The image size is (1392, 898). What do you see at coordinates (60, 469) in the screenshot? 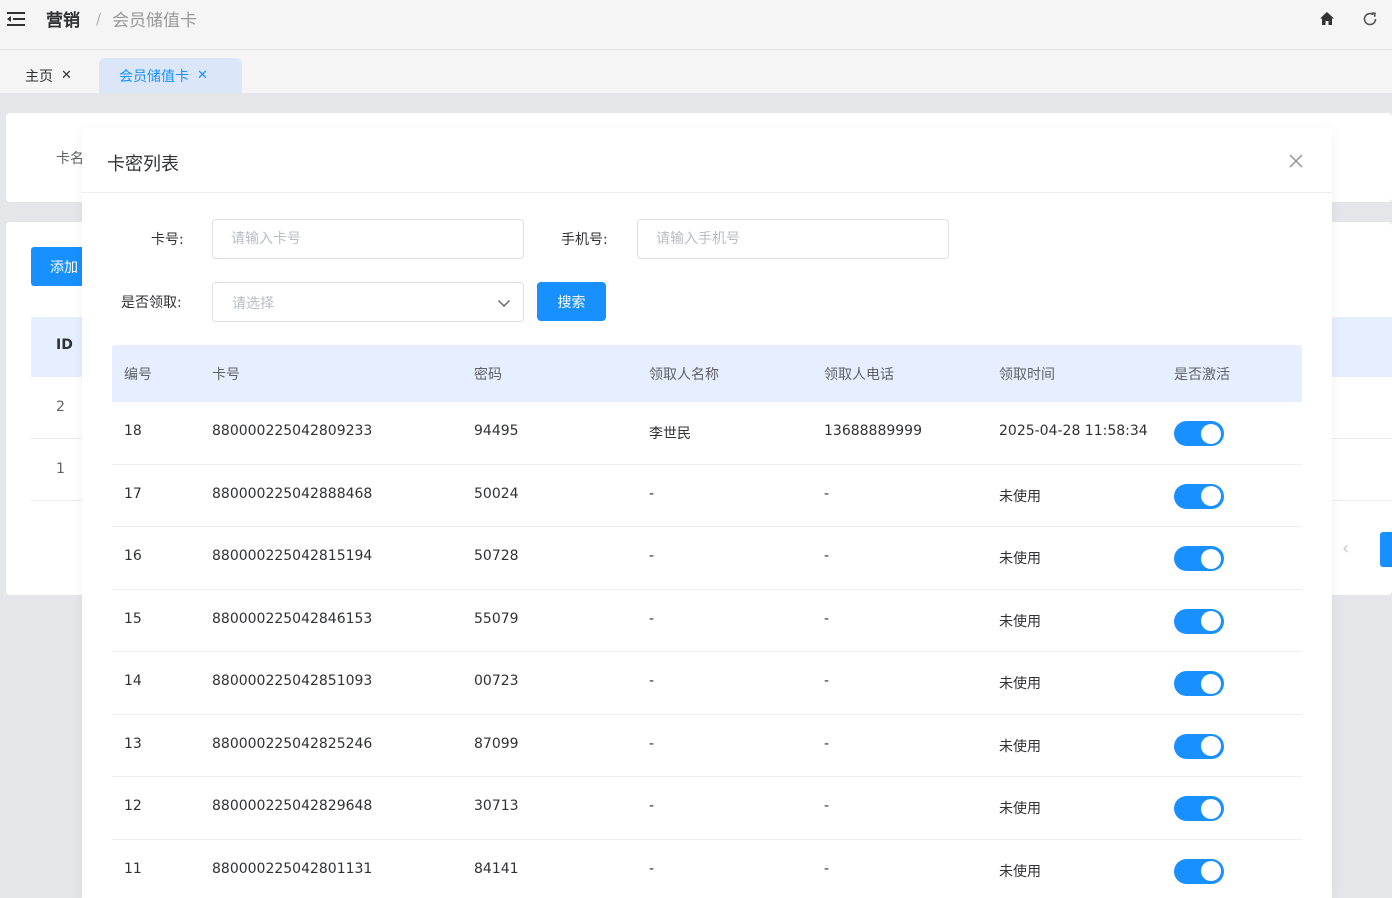
I see `row-id: 1` at bounding box center [60, 469].